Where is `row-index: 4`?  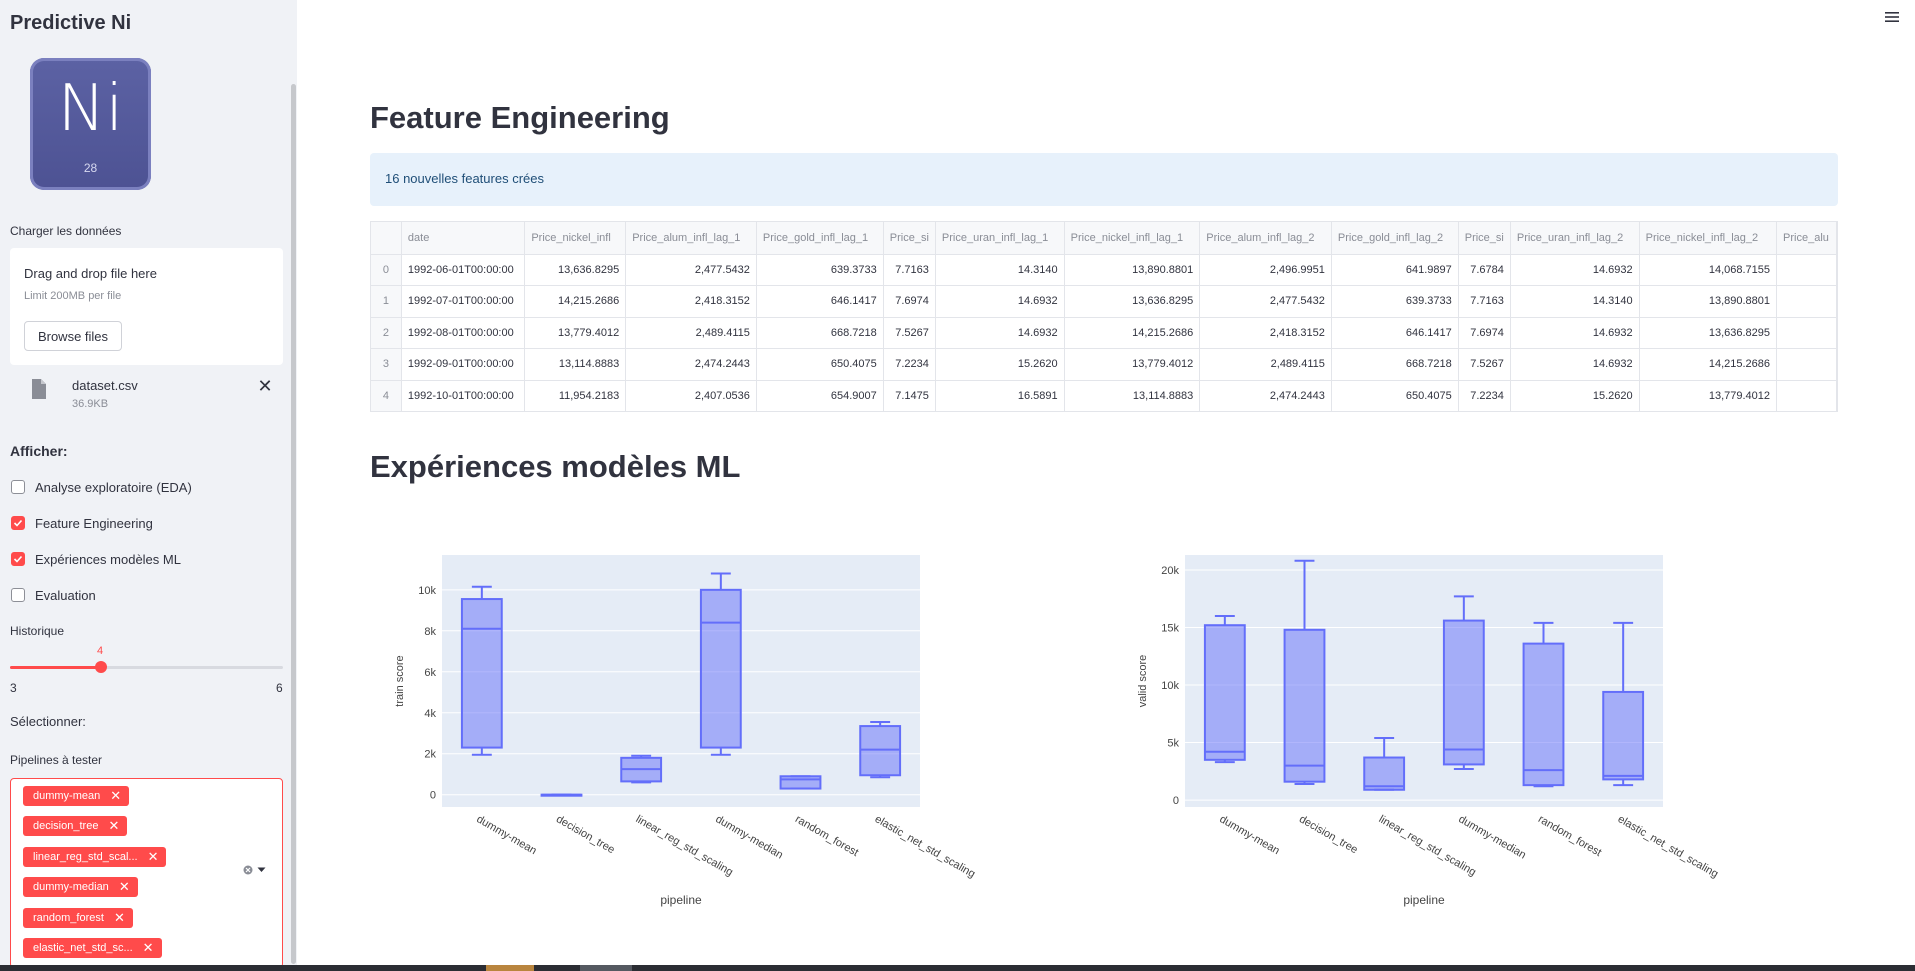
row-index: 4 is located at coordinates (386, 395).